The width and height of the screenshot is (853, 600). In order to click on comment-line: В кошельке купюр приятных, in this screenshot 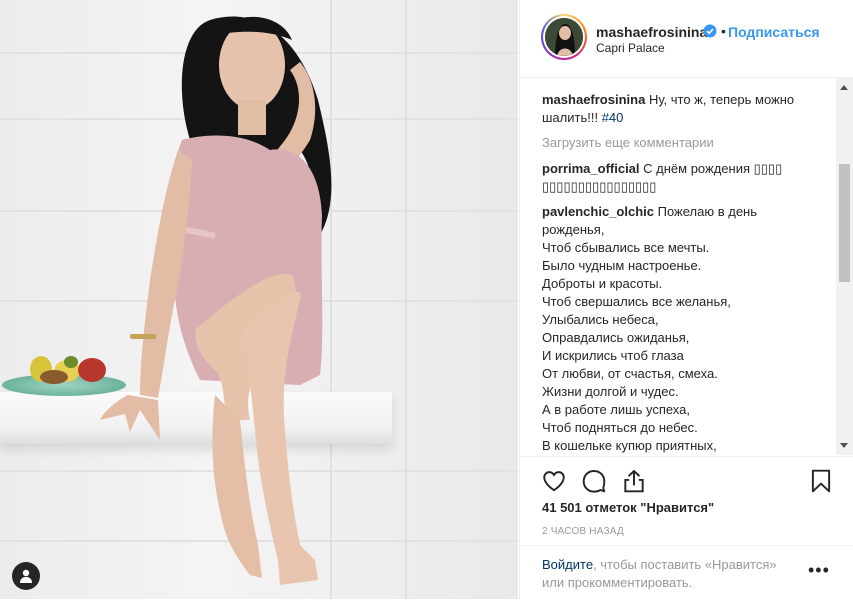, I will do `click(629, 445)`.